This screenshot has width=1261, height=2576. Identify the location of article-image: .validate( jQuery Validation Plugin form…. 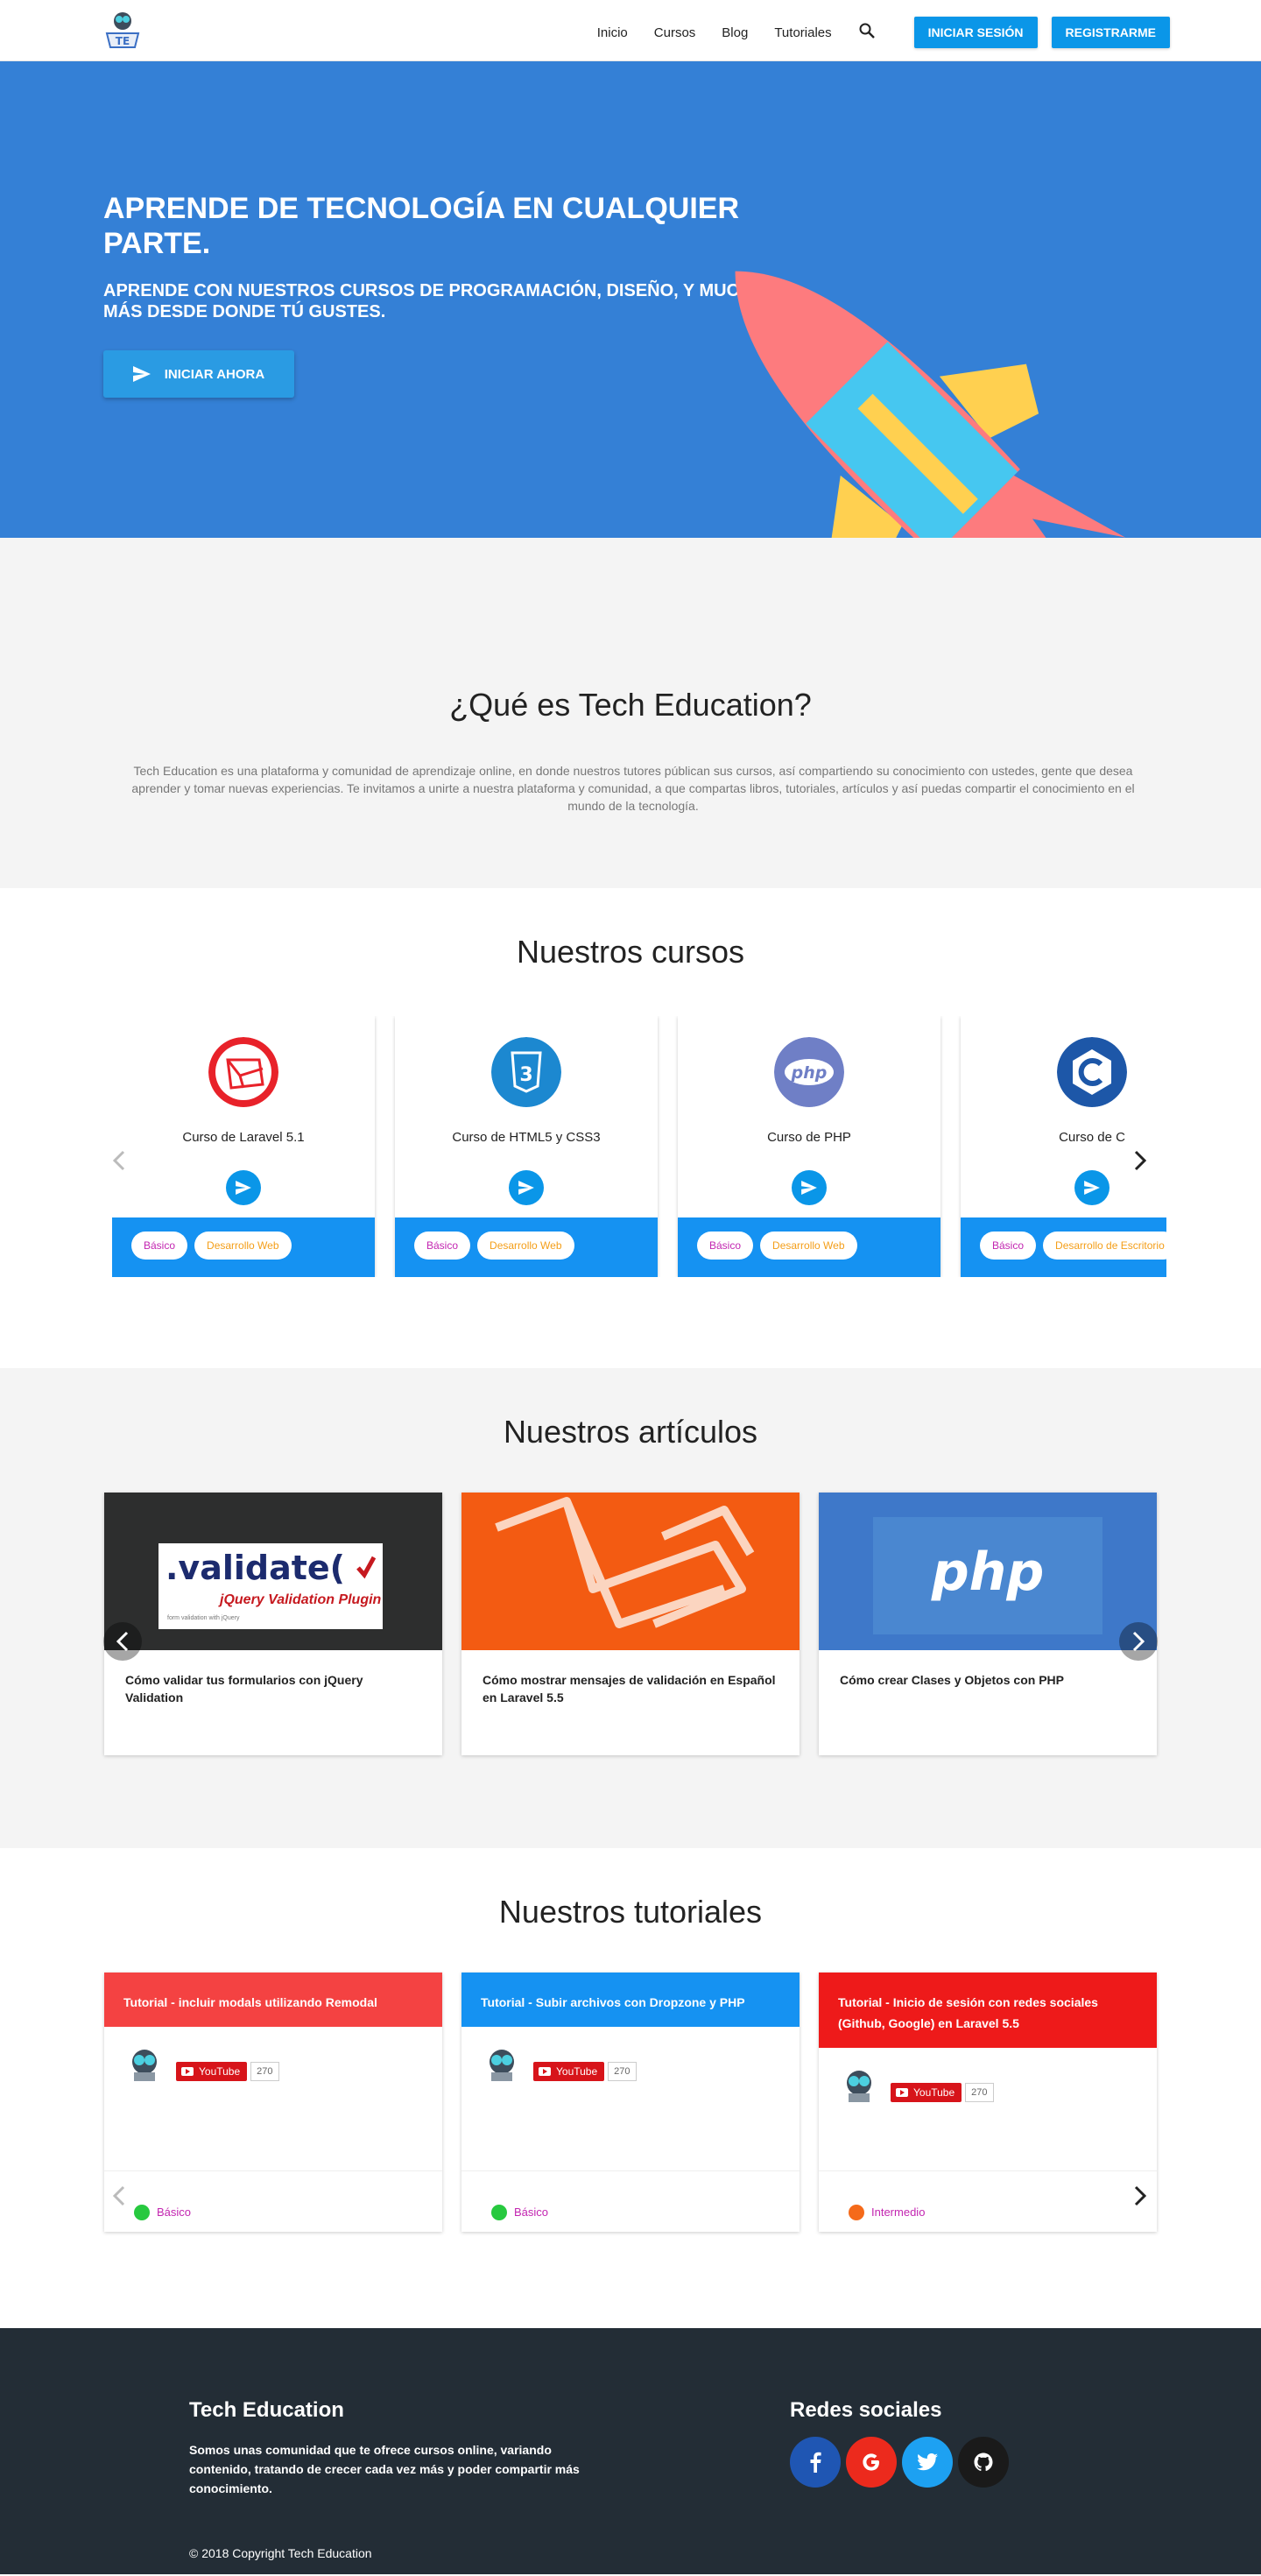
(273, 1571).